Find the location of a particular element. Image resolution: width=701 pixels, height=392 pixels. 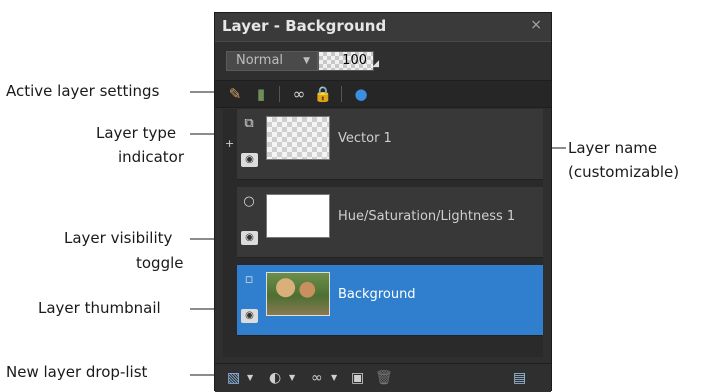

callout-new-layer: New layer drop-list is located at coordinates (77, 372).